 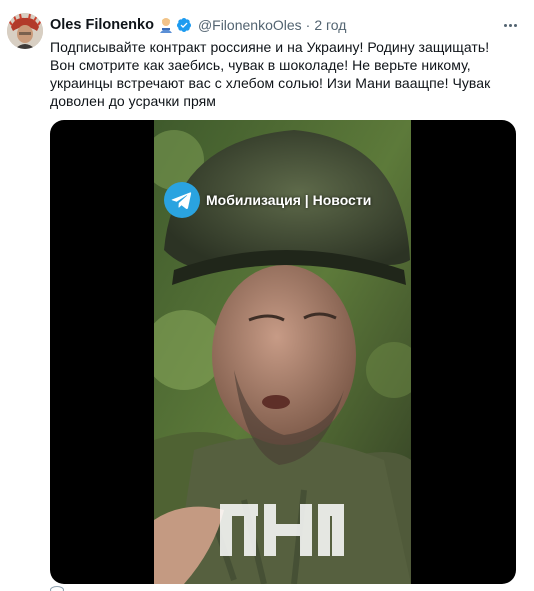 I want to click on telegram-icon, so click(x=182, y=200).